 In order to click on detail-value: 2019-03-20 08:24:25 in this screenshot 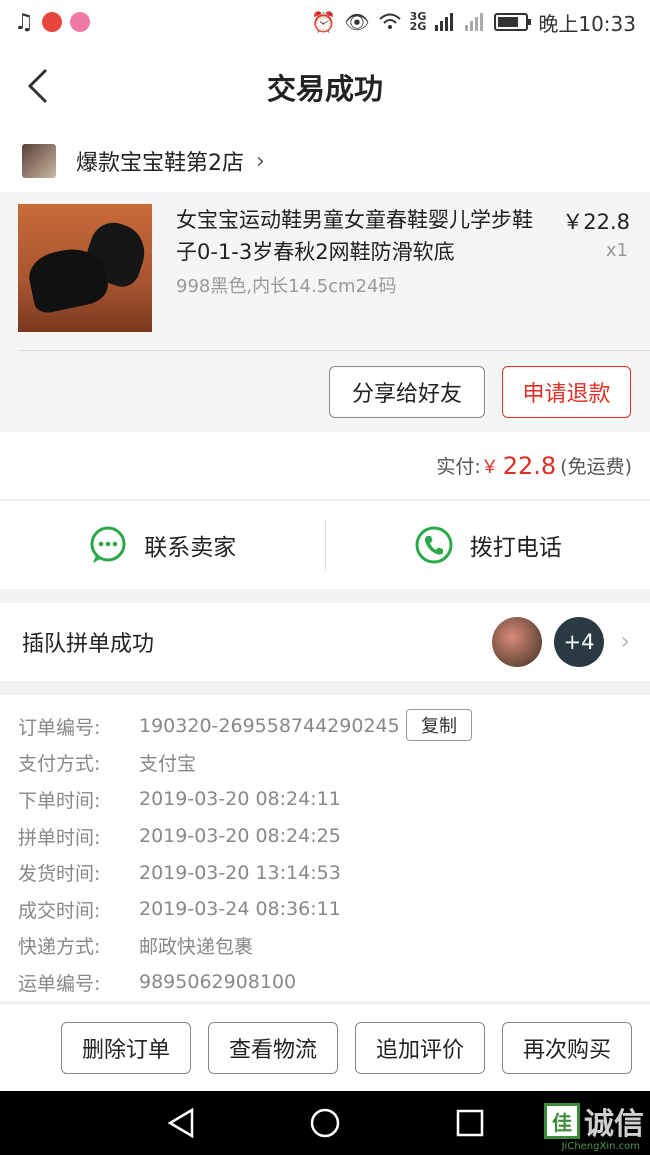, I will do `click(240, 836)`.